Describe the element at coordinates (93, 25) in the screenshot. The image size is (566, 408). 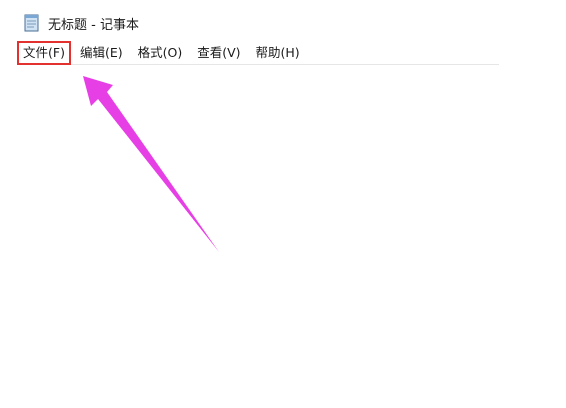
I see `window-title: 无标题 - 记事本` at that location.